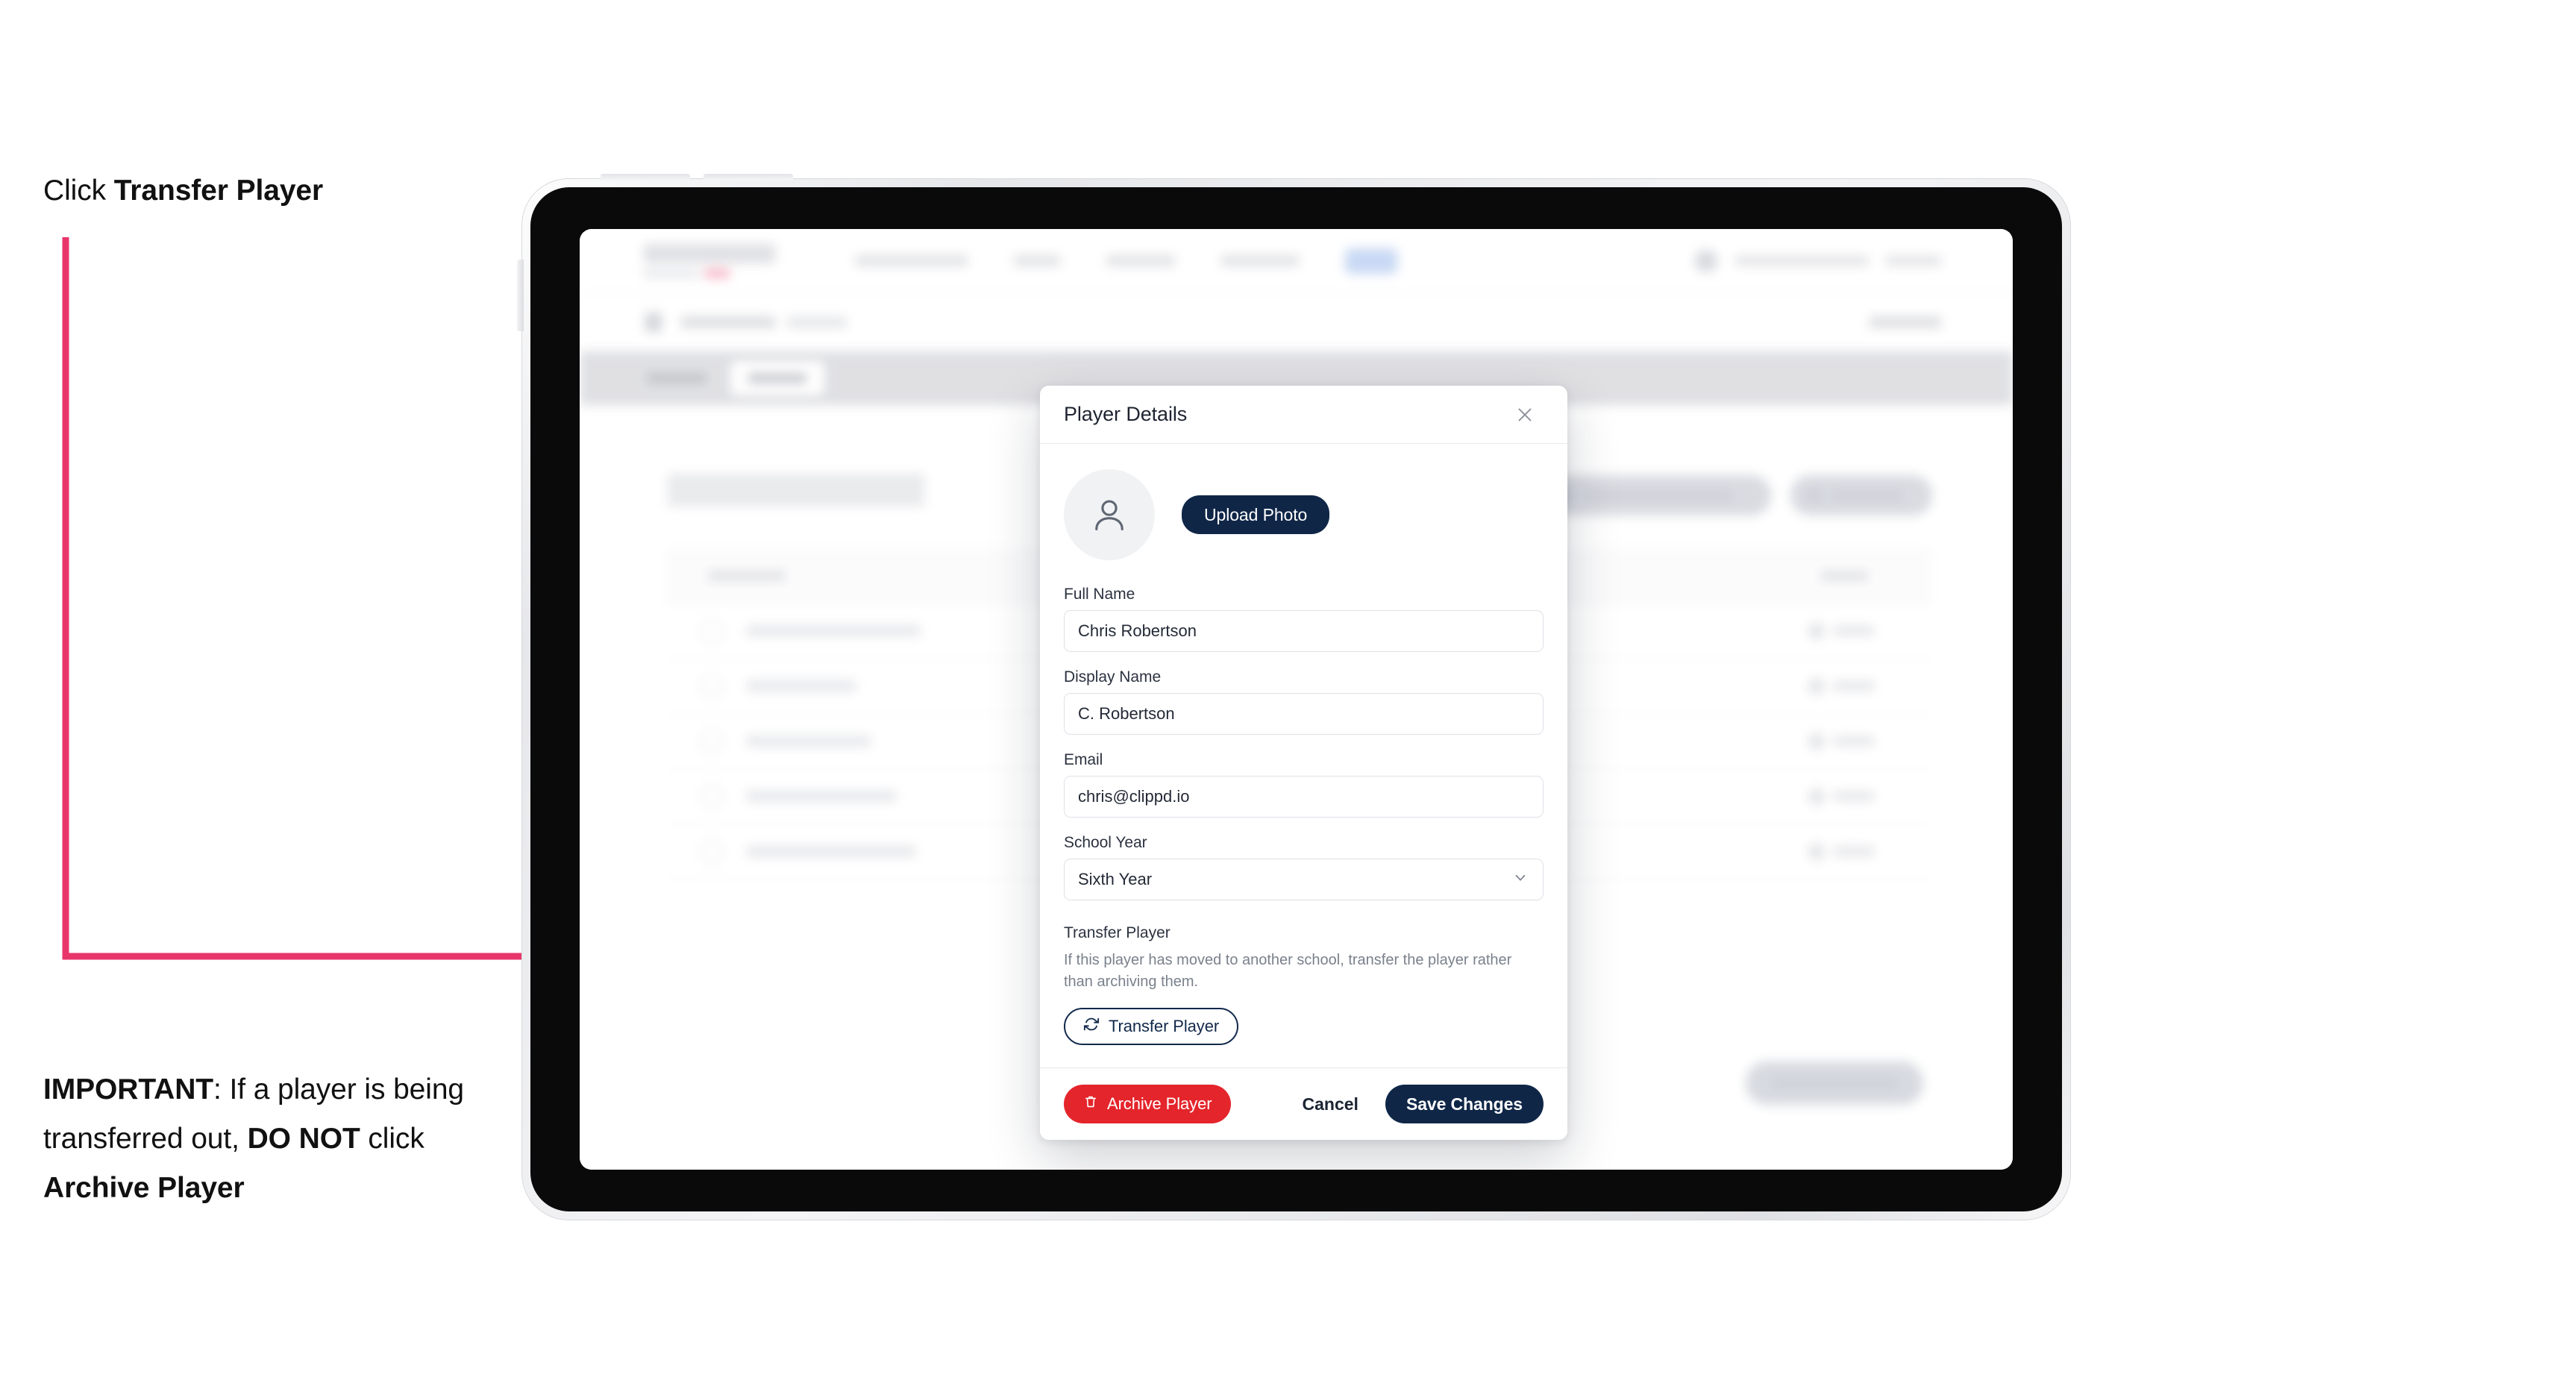  What do you see at coordinates (144, 1188) in the screenshot?
I see `annotation-bottom-bold-archive: Archive Player` at bounding box center [144, 1188].